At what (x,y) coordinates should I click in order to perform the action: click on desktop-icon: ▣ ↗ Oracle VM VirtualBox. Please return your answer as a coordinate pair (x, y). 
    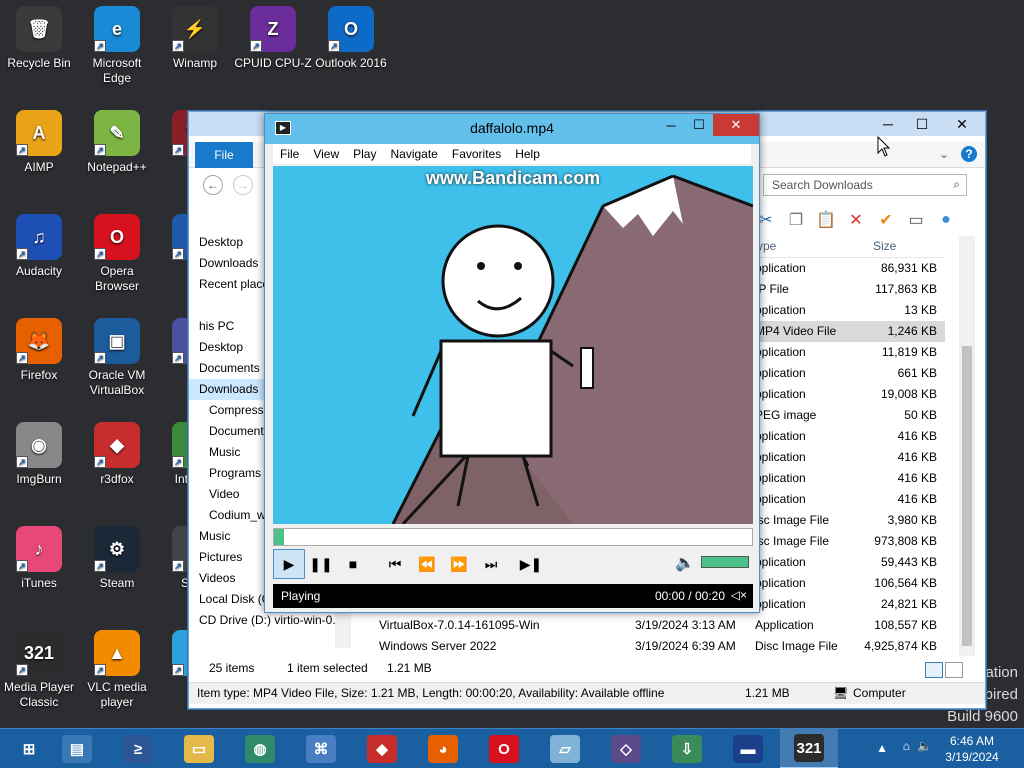
    Looking at the image, I should click on (117, 355).